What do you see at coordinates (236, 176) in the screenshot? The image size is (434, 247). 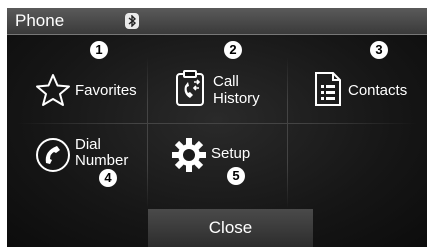 I see `number-badge: 5` at bounding box center [236, 176].